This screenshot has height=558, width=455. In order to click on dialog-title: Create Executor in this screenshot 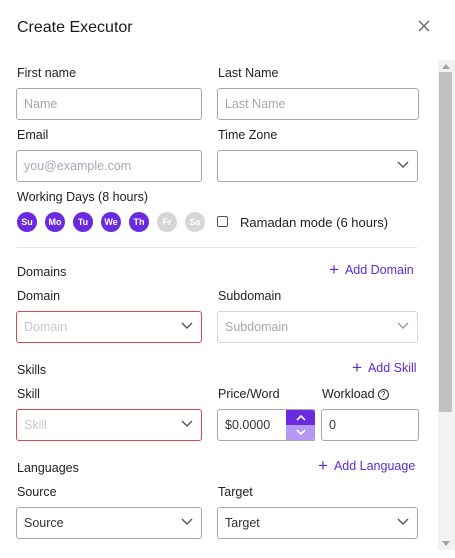, I will do `click(75, 27)`.